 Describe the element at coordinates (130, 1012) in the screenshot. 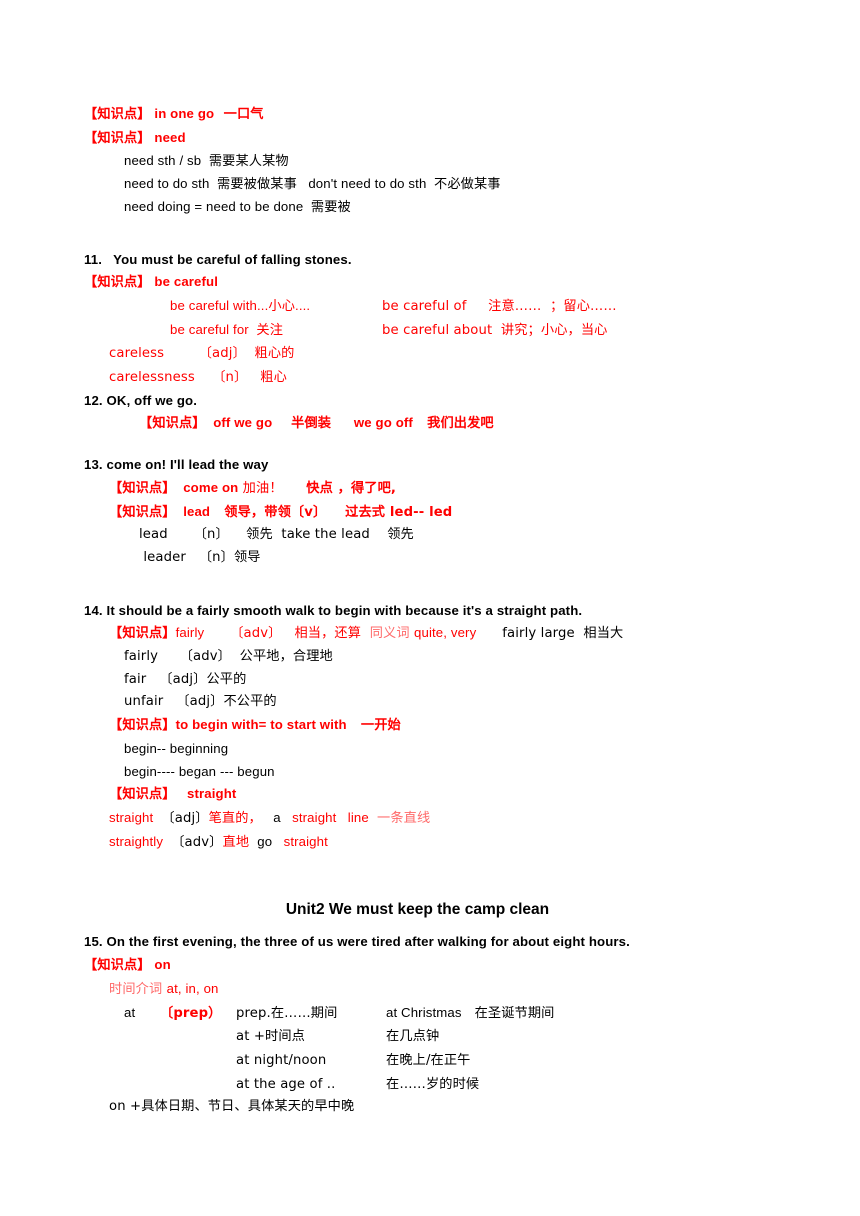

I see `at-word: at` at that location.